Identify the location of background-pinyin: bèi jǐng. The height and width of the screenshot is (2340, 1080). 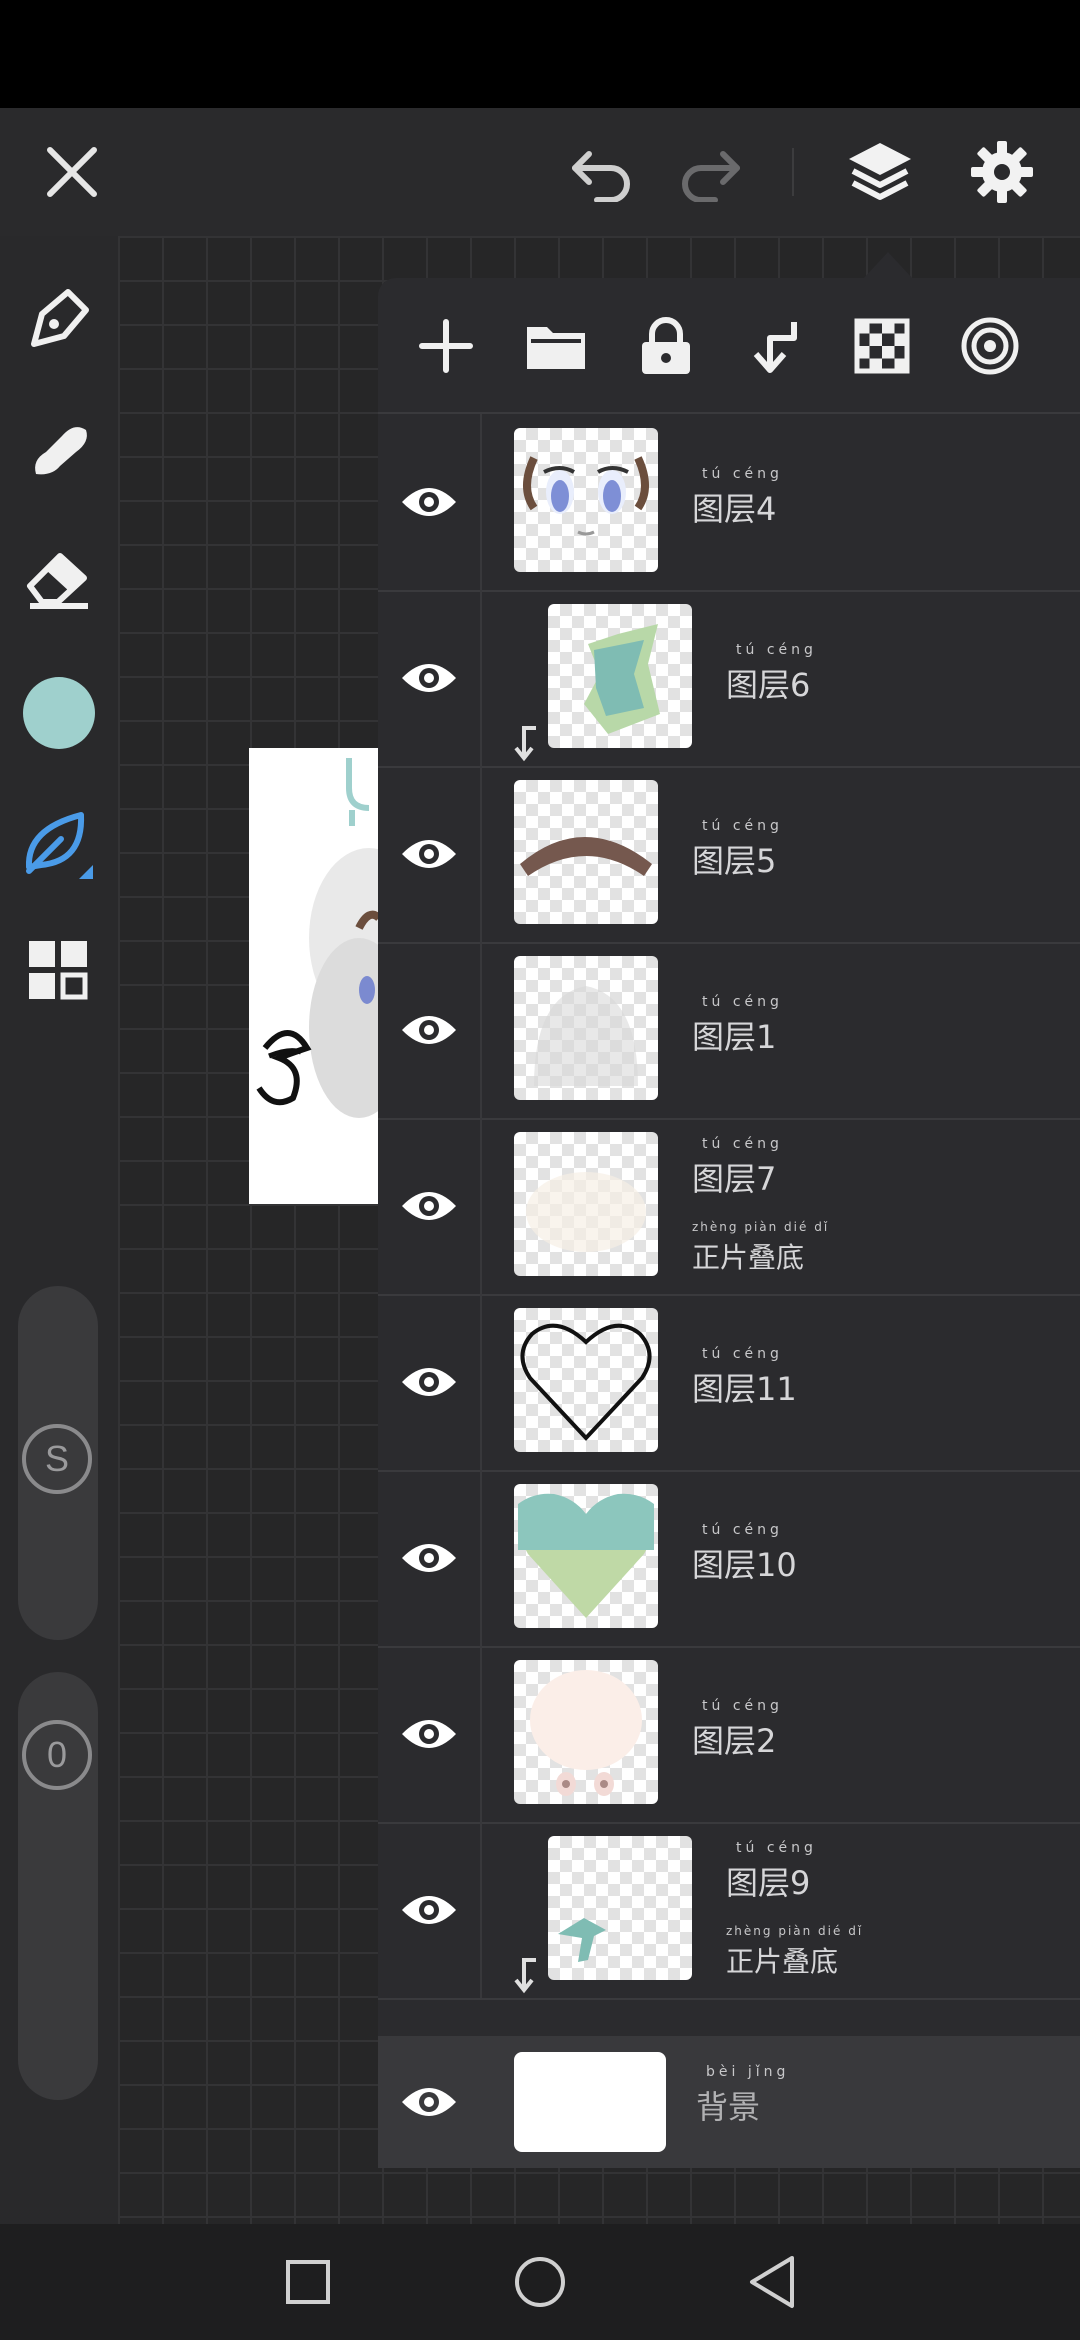
(748, 2072).